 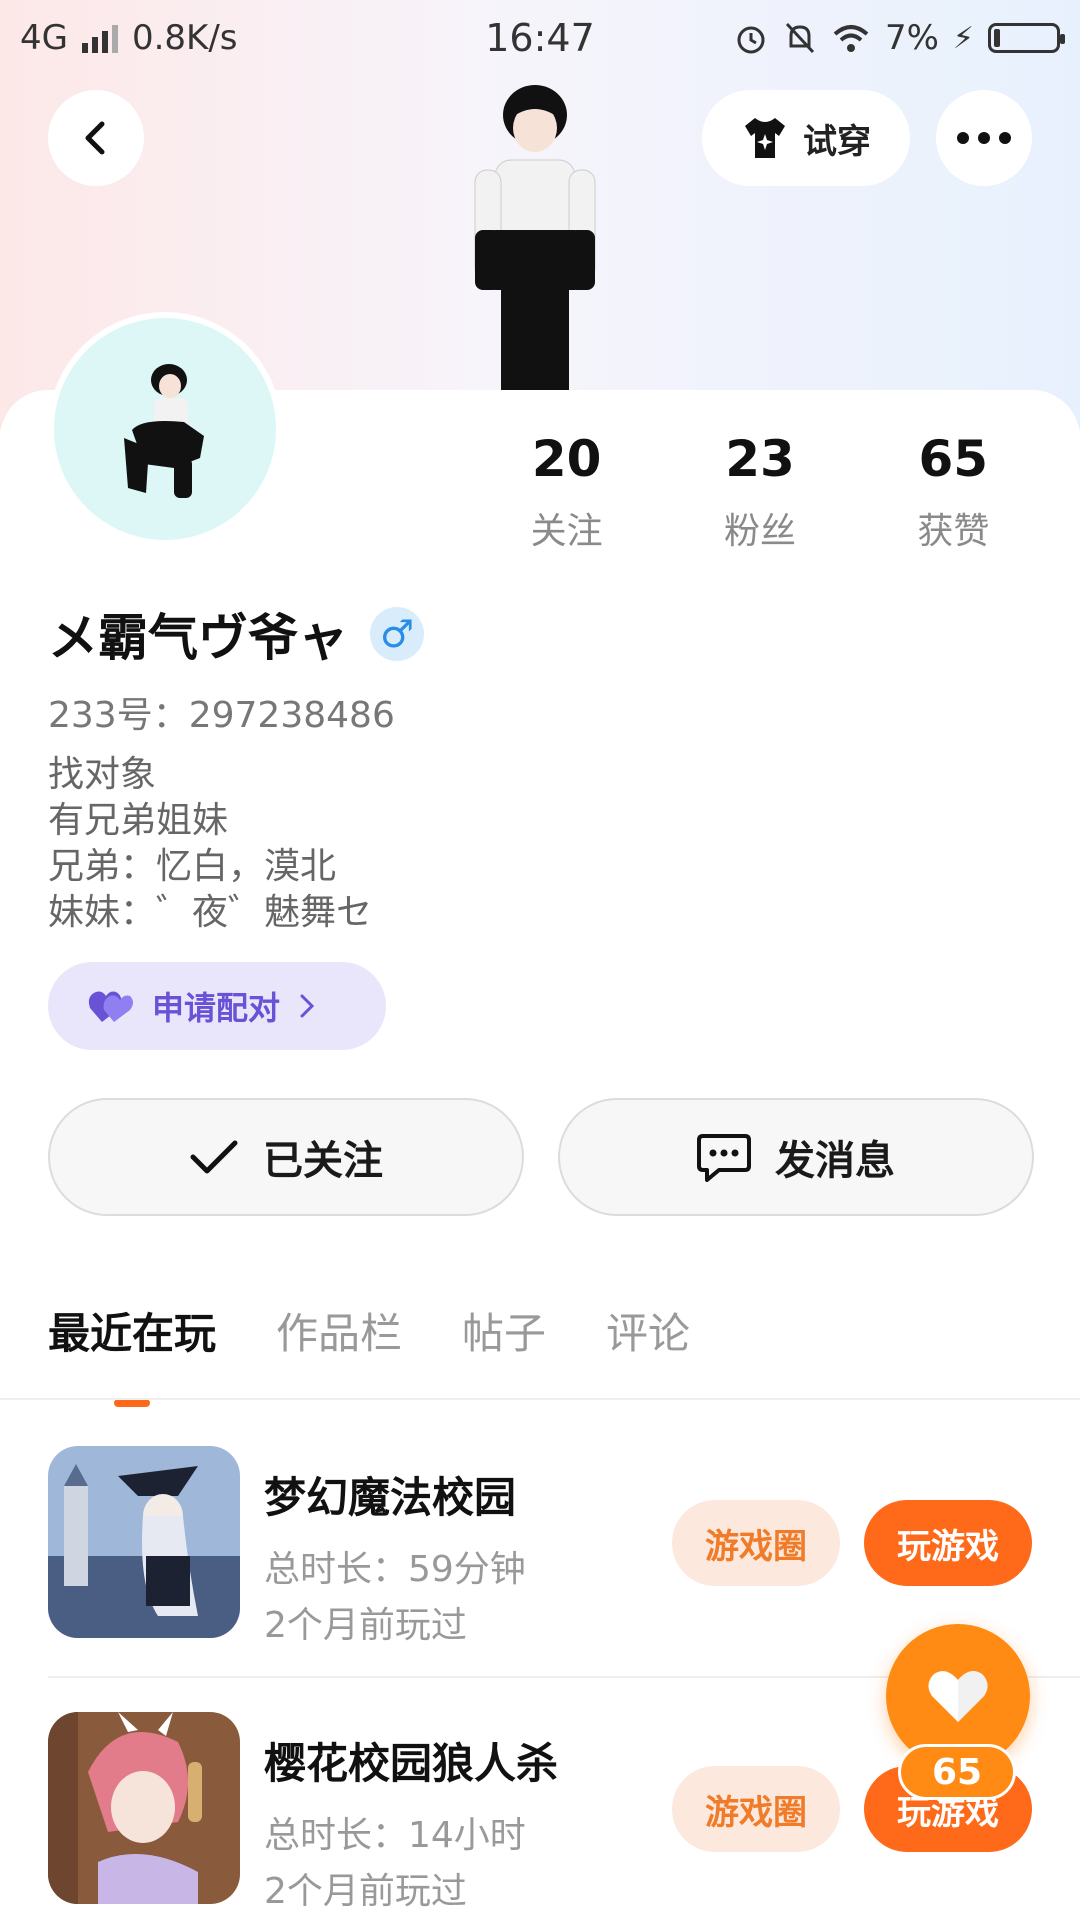 What do you see at coordinates (953, 531) in the screenshot?
I see `stat-label: 获赞` at bounding box center [953, 531].